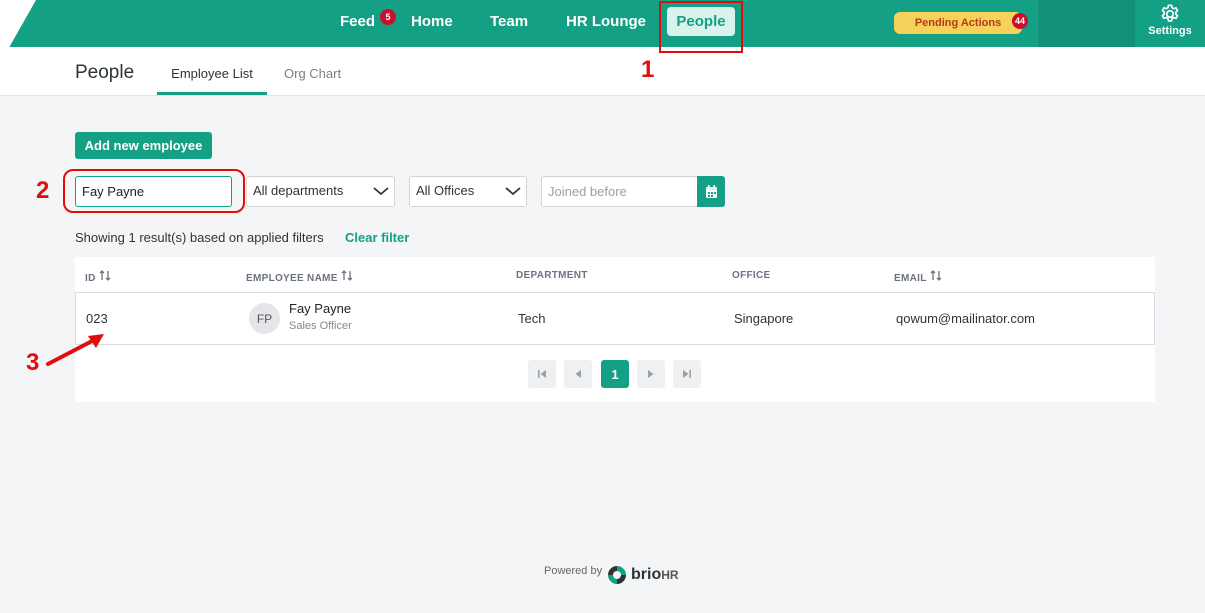 Image resolution: width=1205 pixels, height=613 pixels. I want to click on powered-by-text: Powered by, so click(573, 571).